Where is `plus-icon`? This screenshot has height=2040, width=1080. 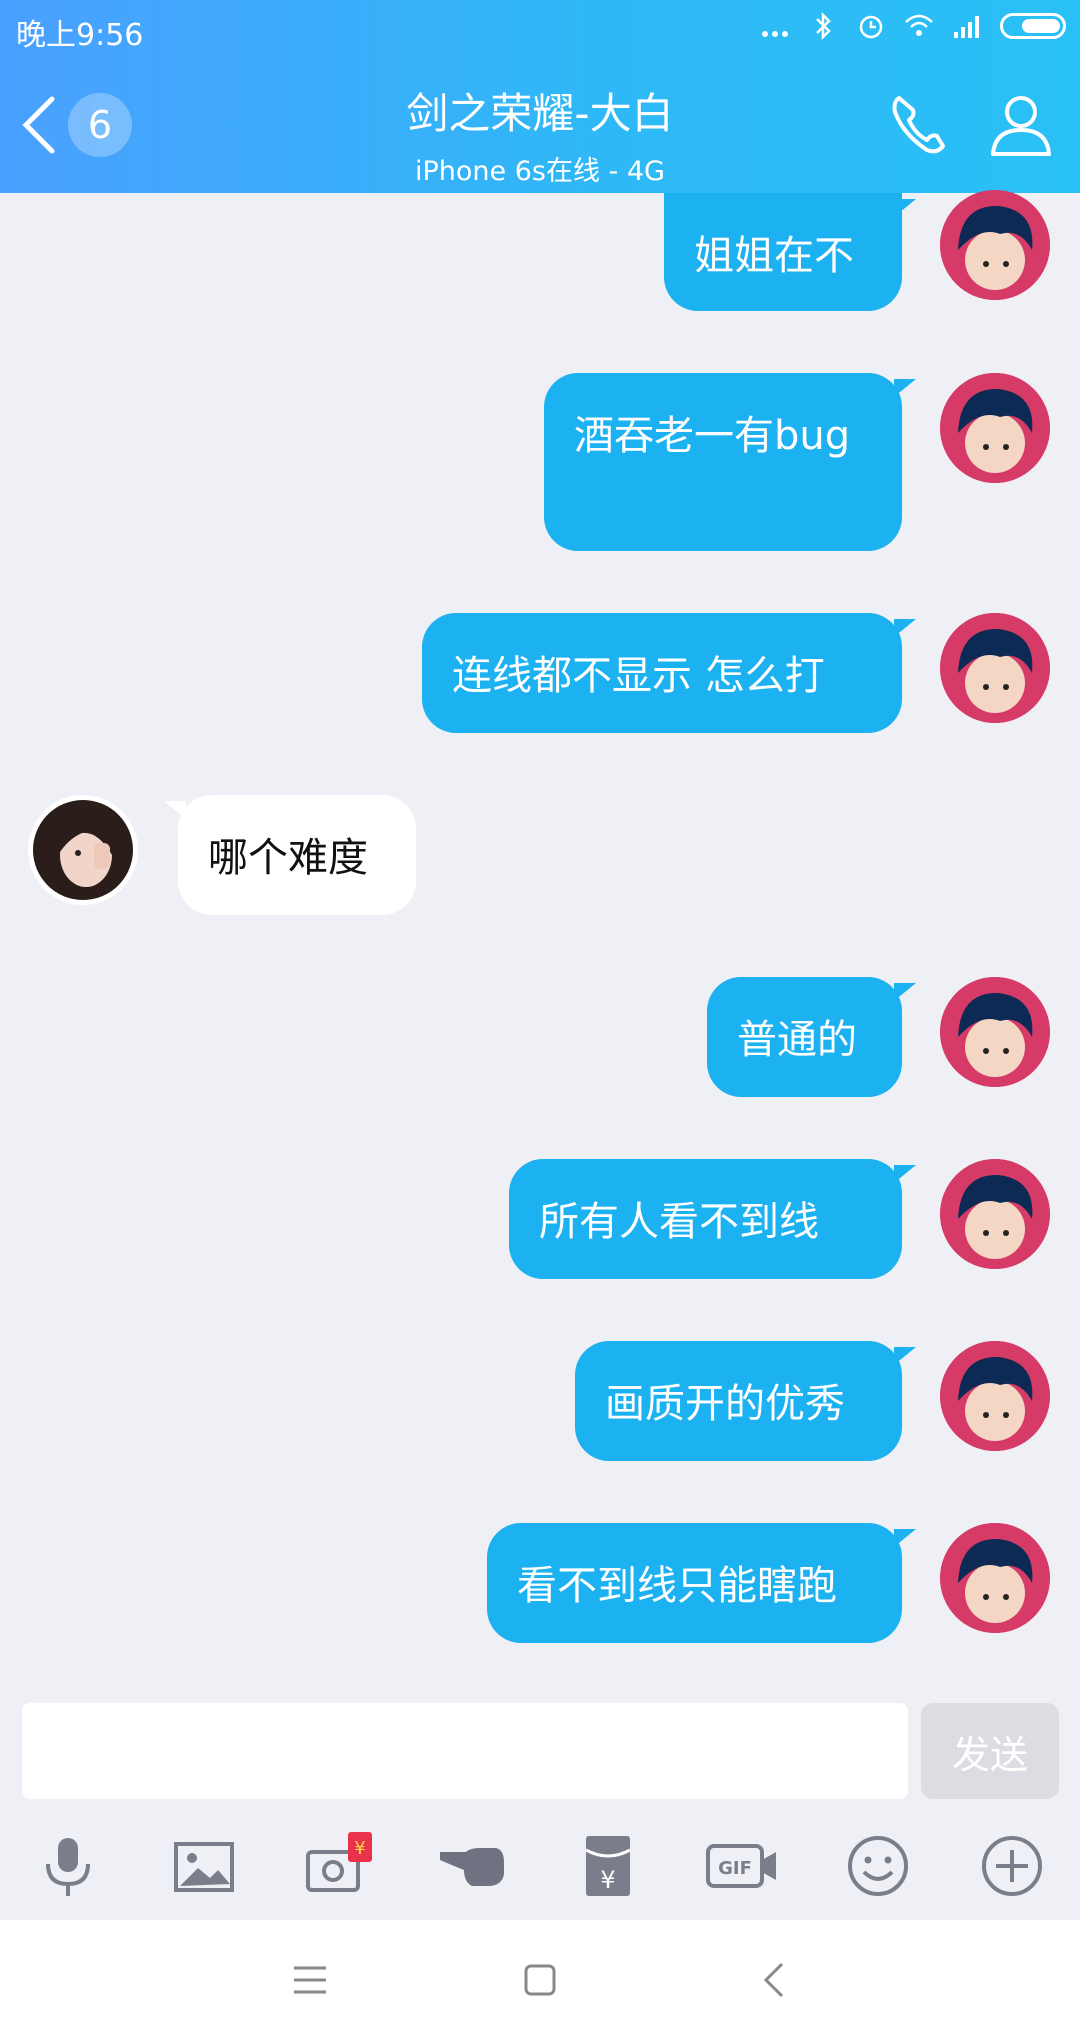
plus-icon is located at coordinates (1012, 1866).